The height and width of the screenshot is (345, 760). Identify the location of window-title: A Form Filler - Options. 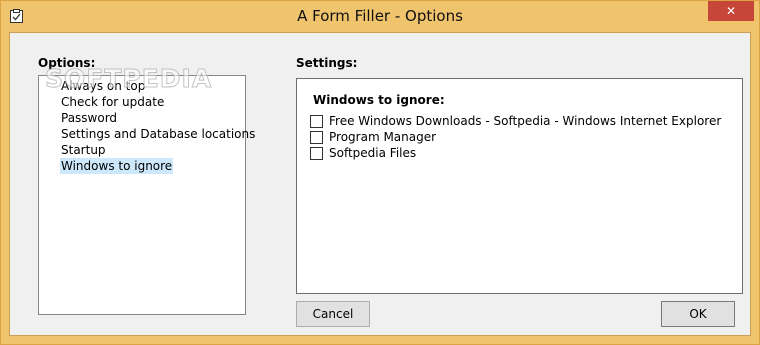
(380, 16).